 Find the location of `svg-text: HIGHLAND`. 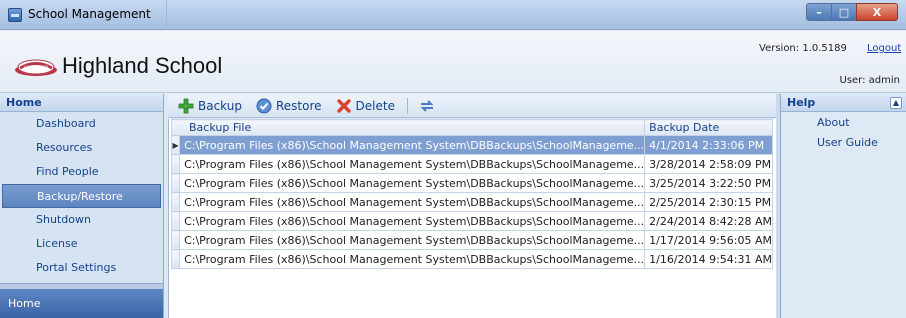

svg-text: HIGHLAND is located at coordinates (36, 68).